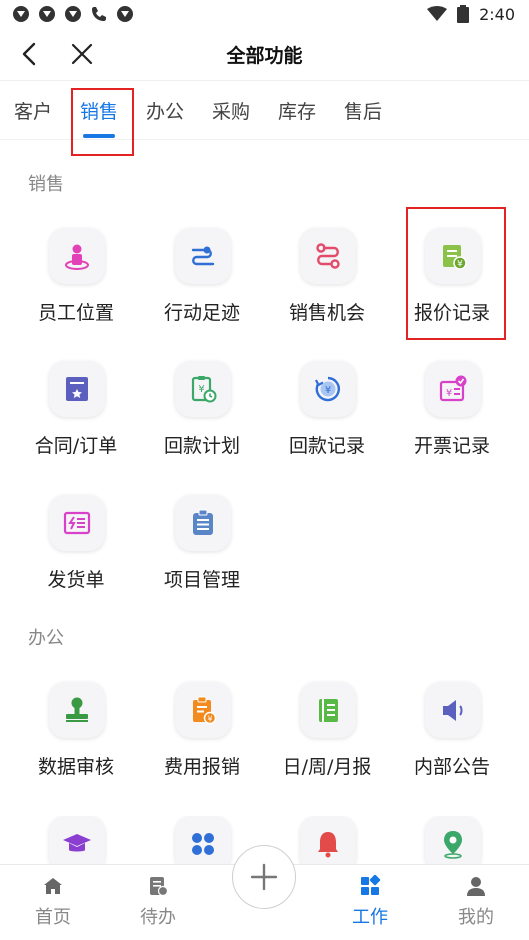 The width and height of the screenshot is (529, 940). Describe the element at coordinates (203, 840) in the screenshot. I see `apps-icon` at that location.